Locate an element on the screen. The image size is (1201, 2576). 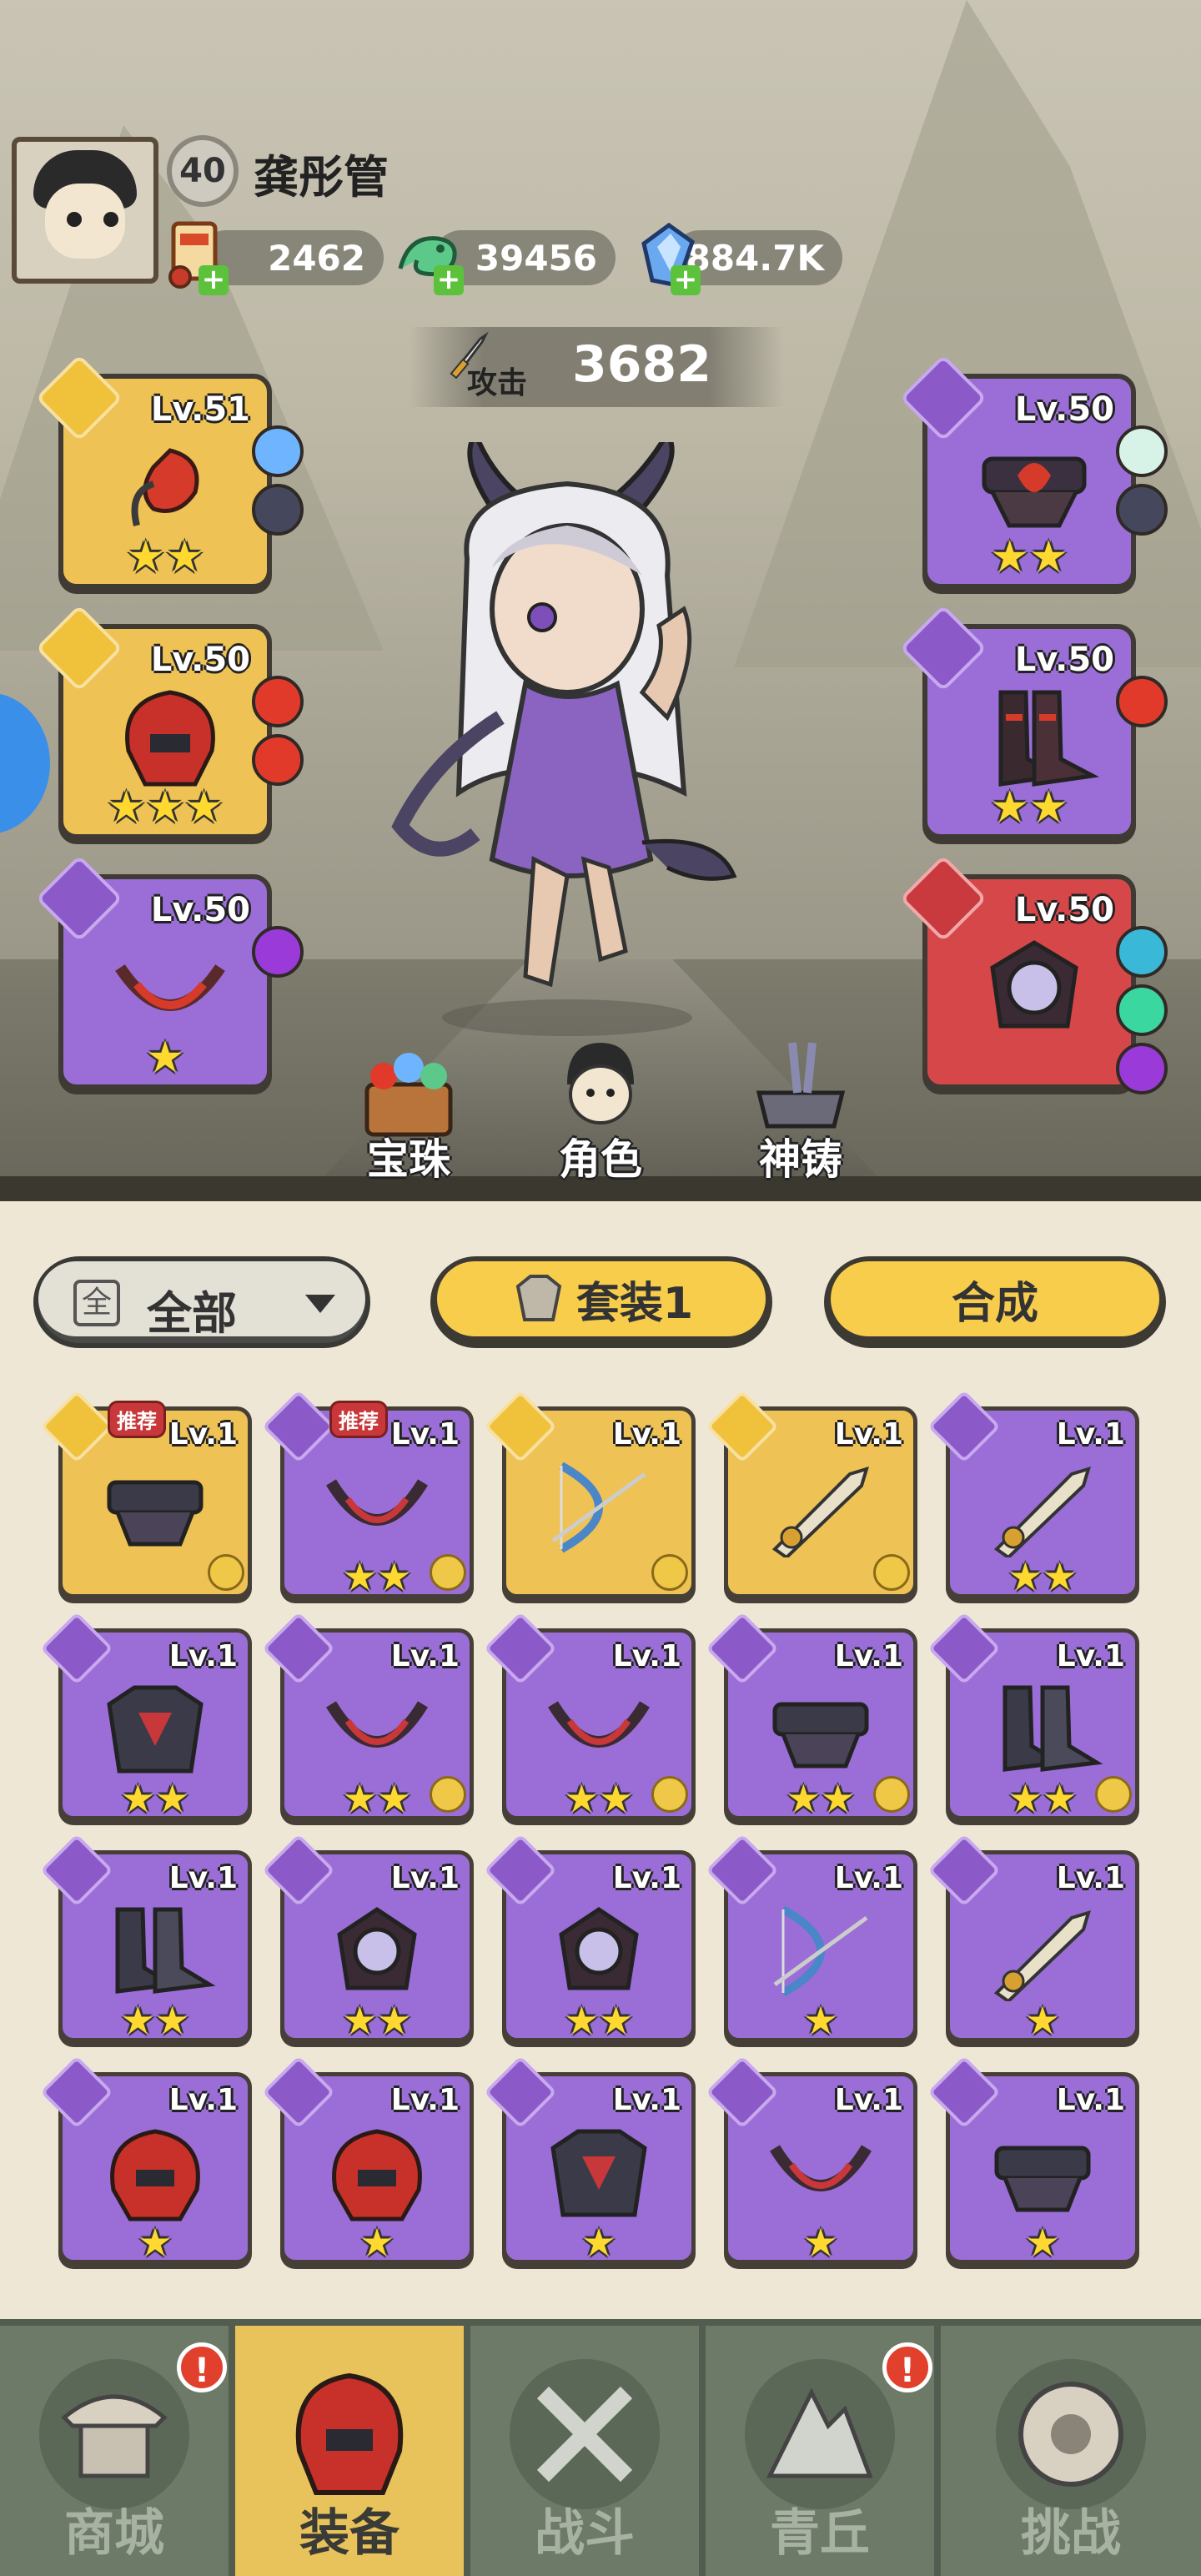
tool-character-button: 角色 is located at coordinates (601, 1113).